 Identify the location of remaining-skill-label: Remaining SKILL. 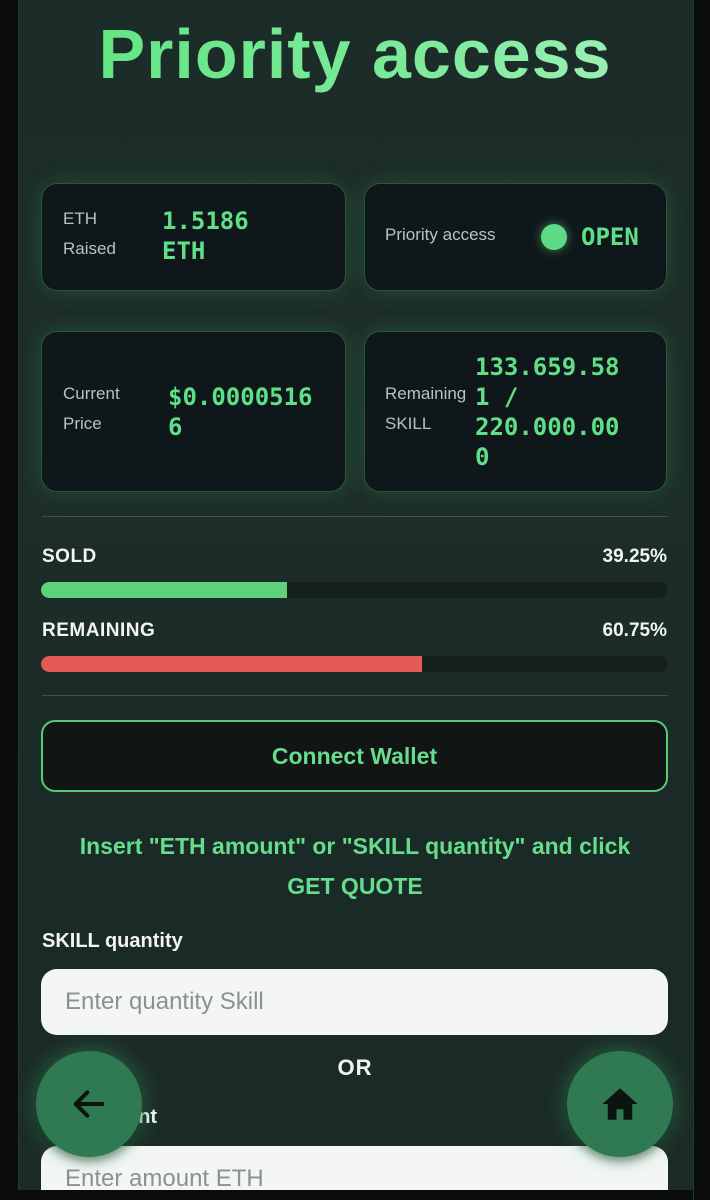
(426, 408).